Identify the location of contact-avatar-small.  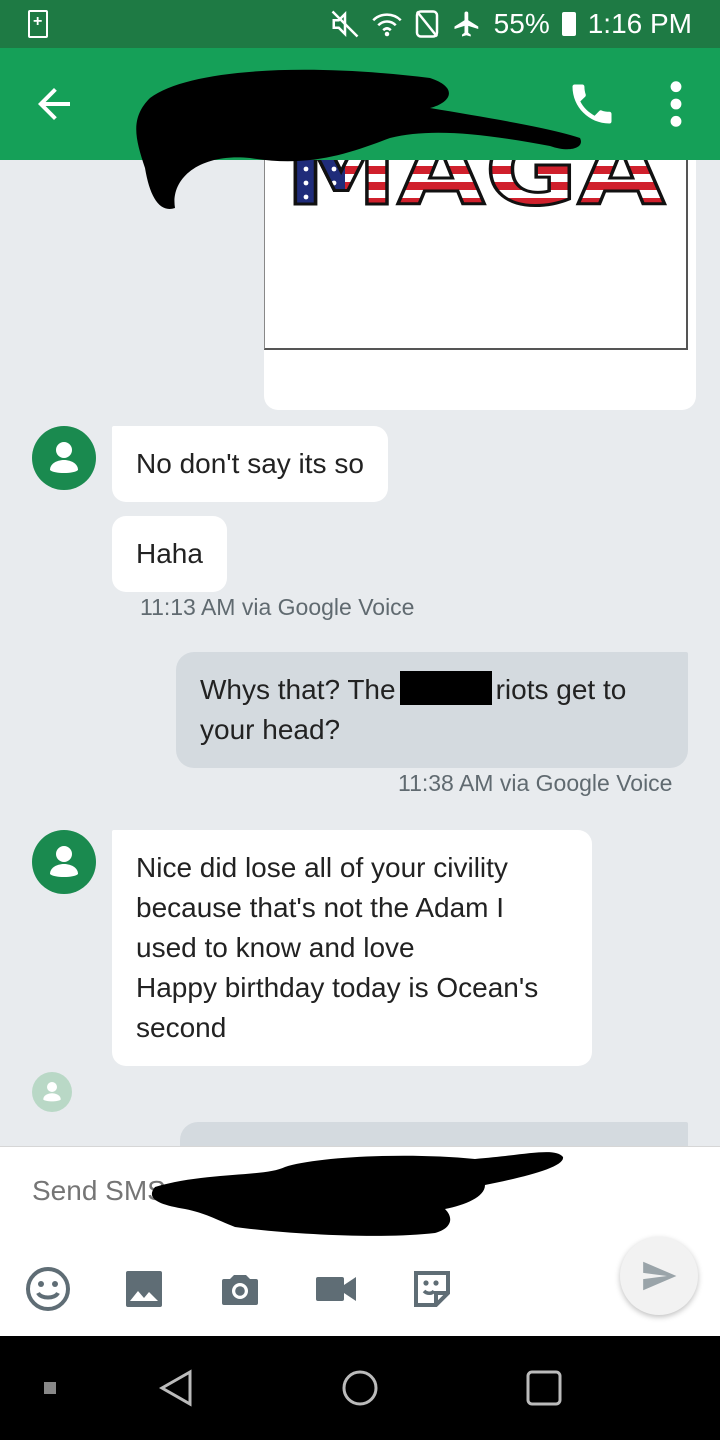
(52, 1092).